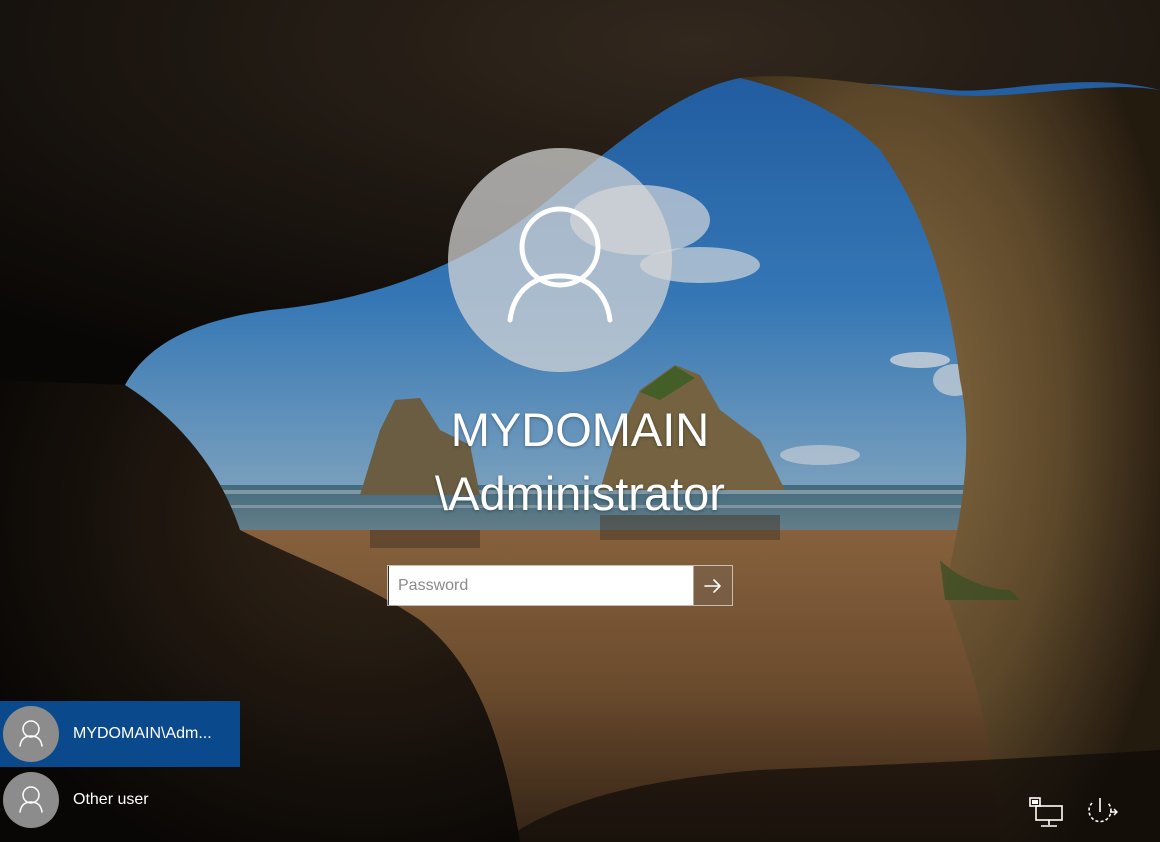  I want to click on arrow-right-icon, so click(712, 585).